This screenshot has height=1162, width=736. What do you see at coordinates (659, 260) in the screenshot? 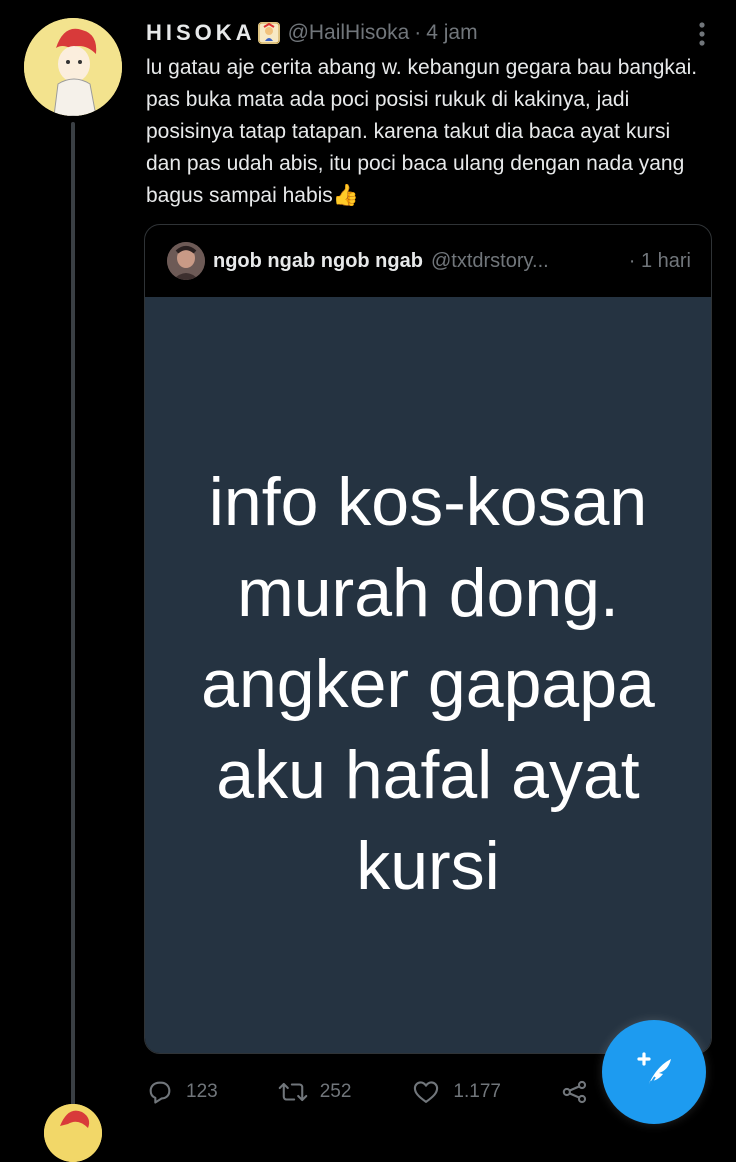
I see `quoted-timestamp: · 1 hari` at bounding box center [659, 260].